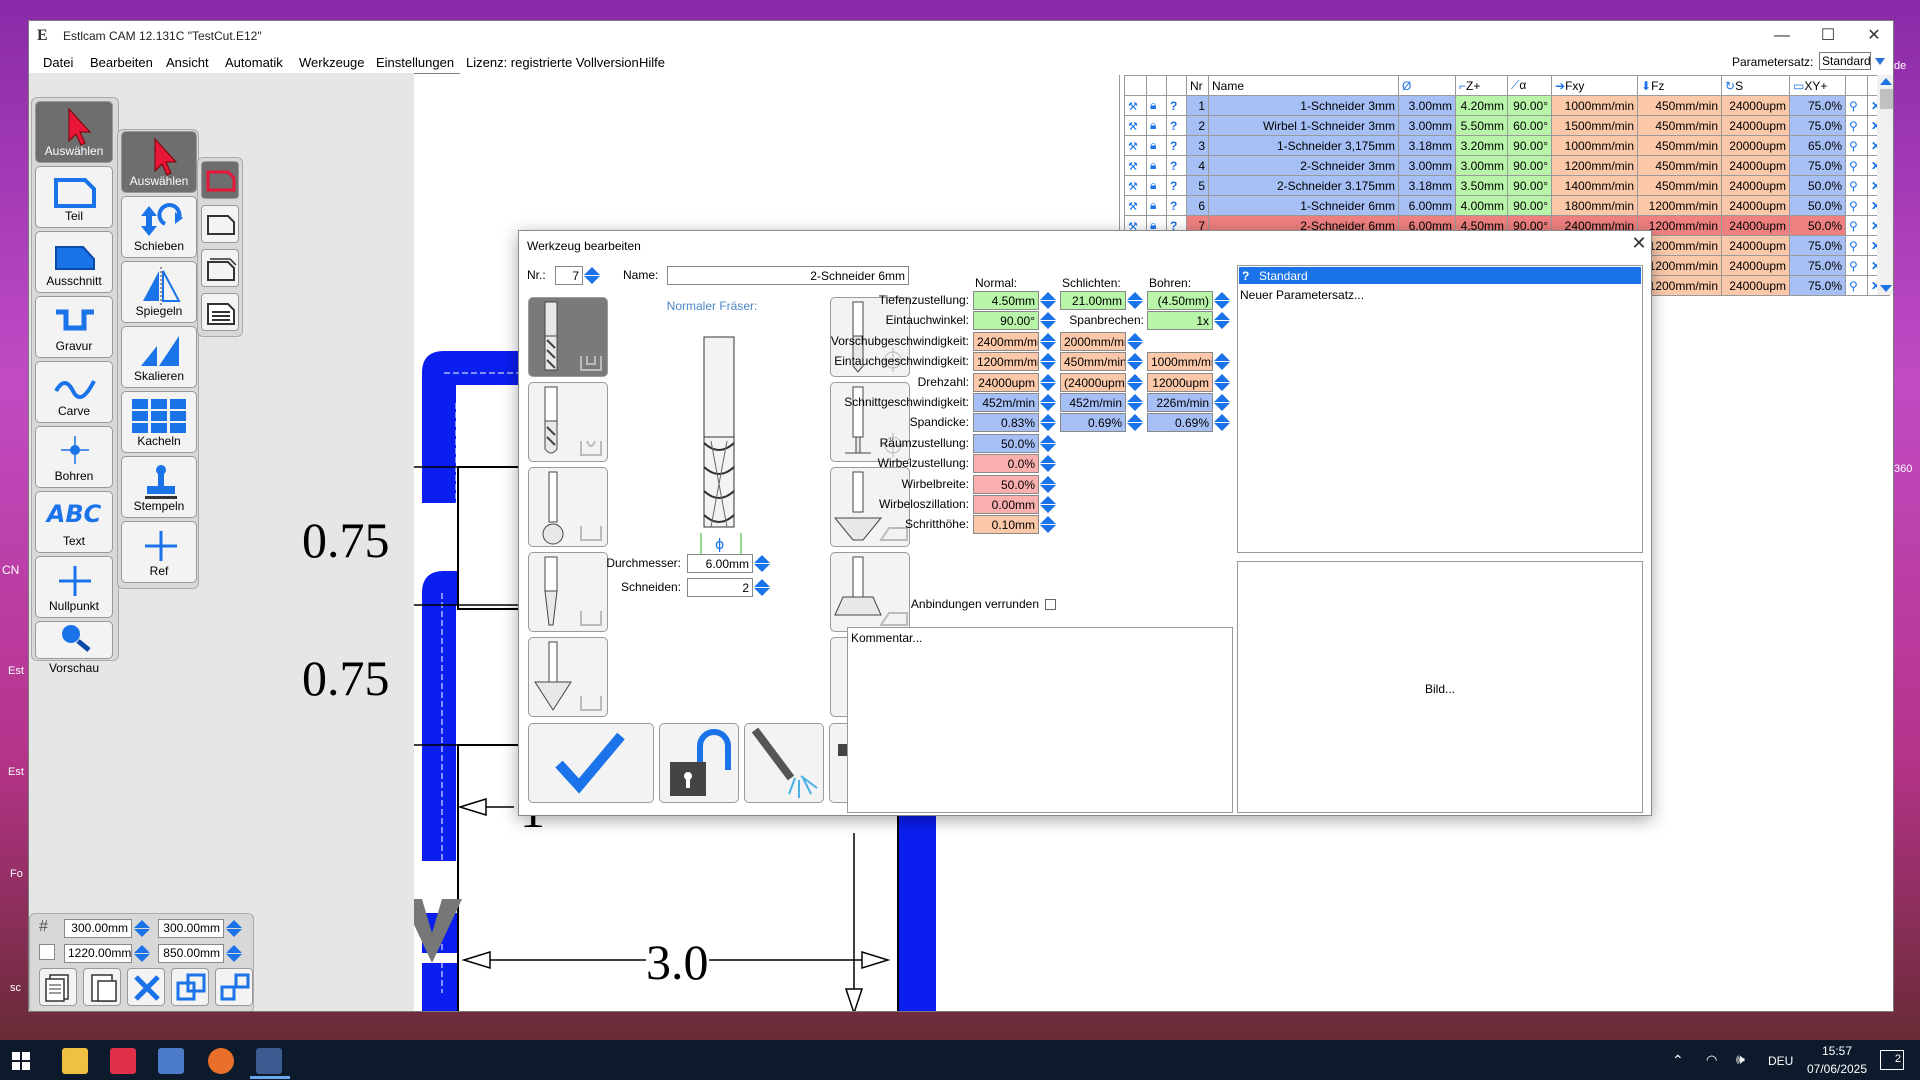  Describe the element at coordinates (1180, 321) in the screenshot. I see `param-bohren-field: 1x` at that location.